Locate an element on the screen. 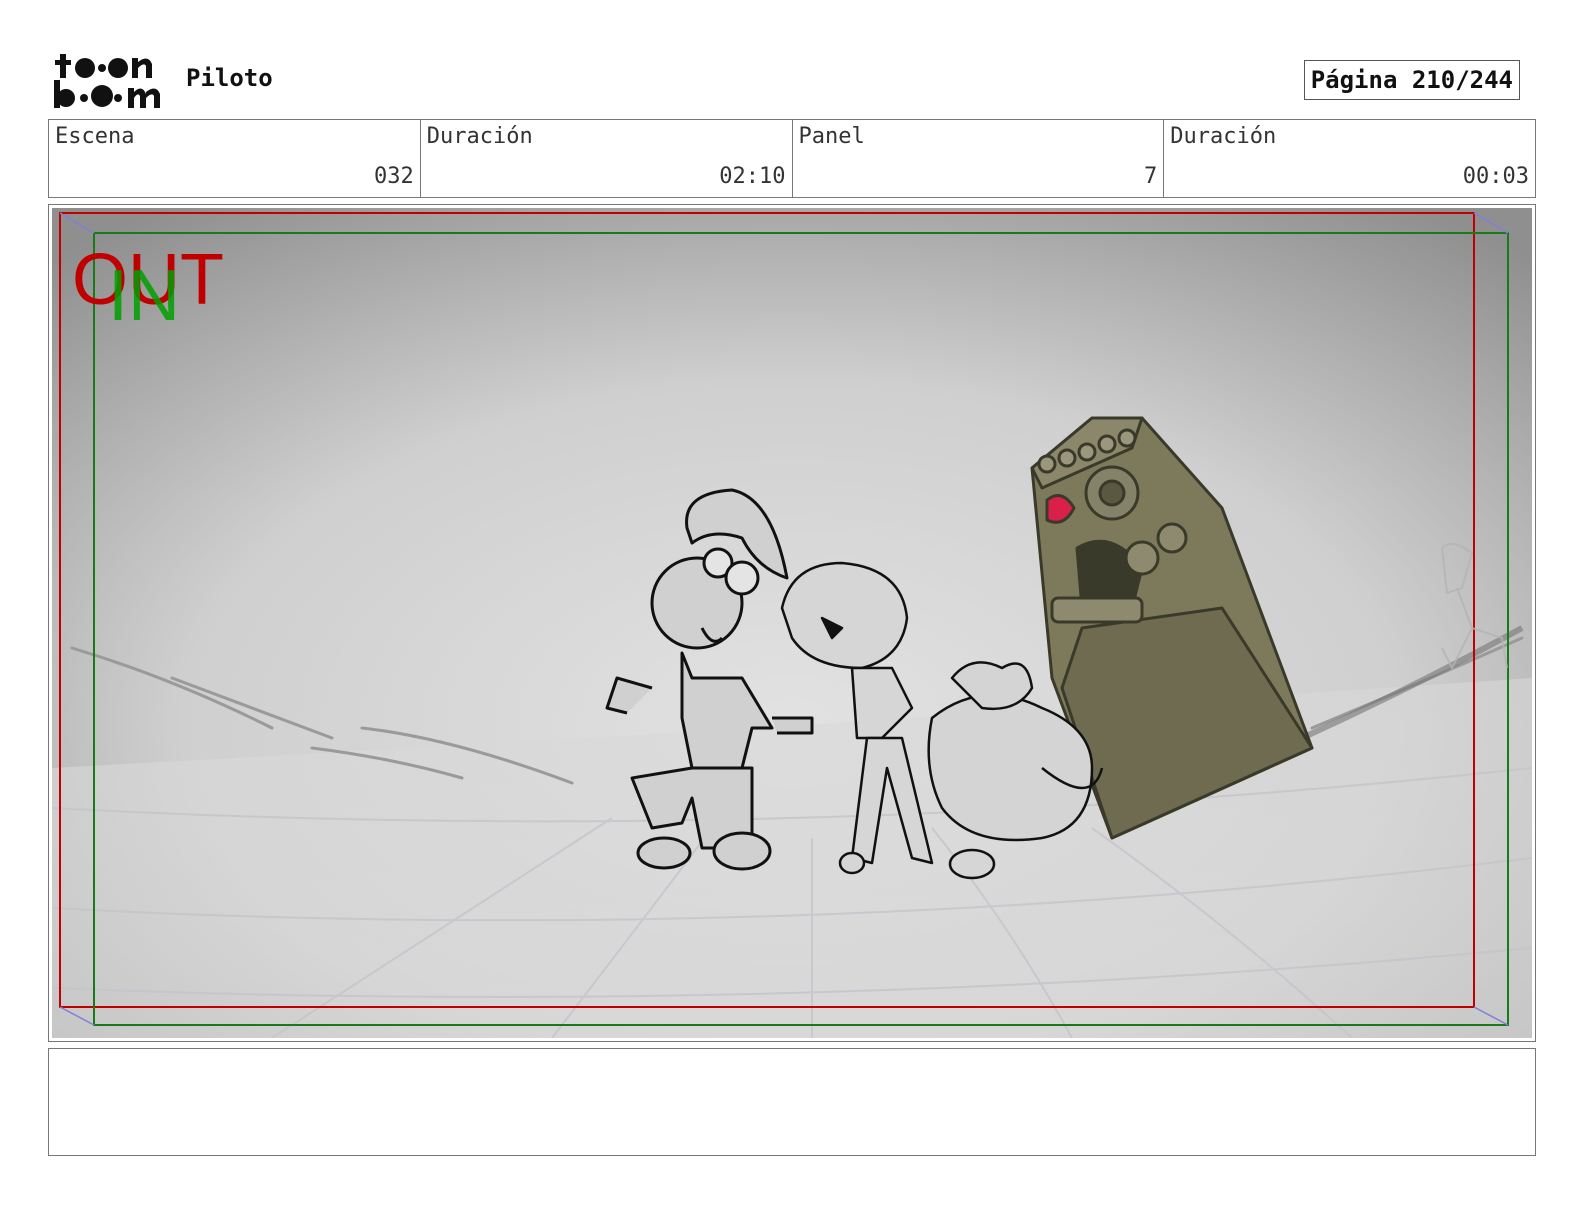 This screenshot has width=1584, height=1224. panel-duration-value: 00:03 is located at coordinates (1495, 176).